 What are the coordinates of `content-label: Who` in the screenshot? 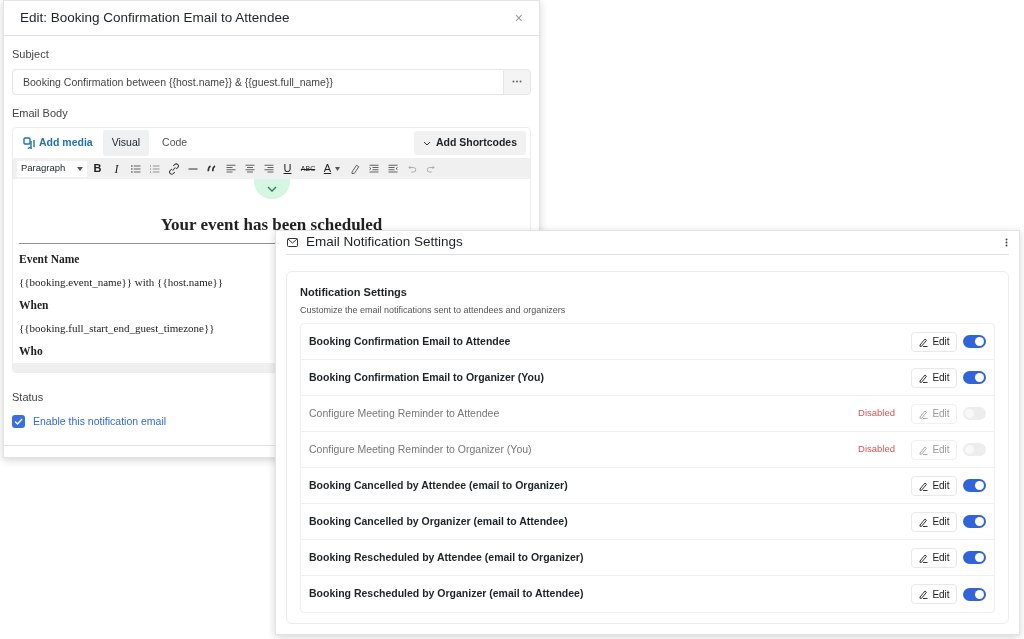 It's located at (31, 351).